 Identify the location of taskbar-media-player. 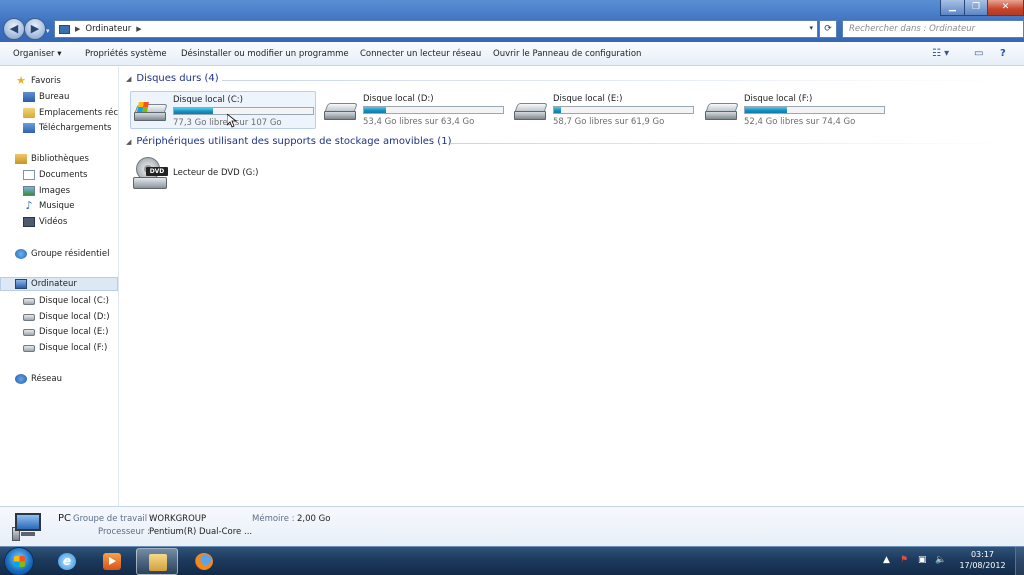
(112, 561).